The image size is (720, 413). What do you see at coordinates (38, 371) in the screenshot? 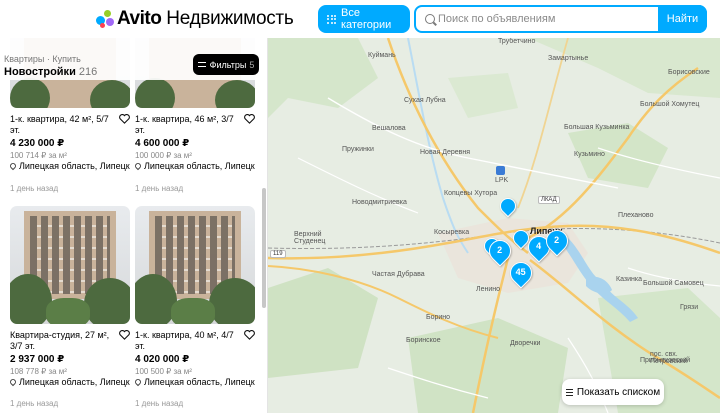
I see `listing-price-per-sqm: 108 778 ₽ за м²` at bounding box center [38, 371].